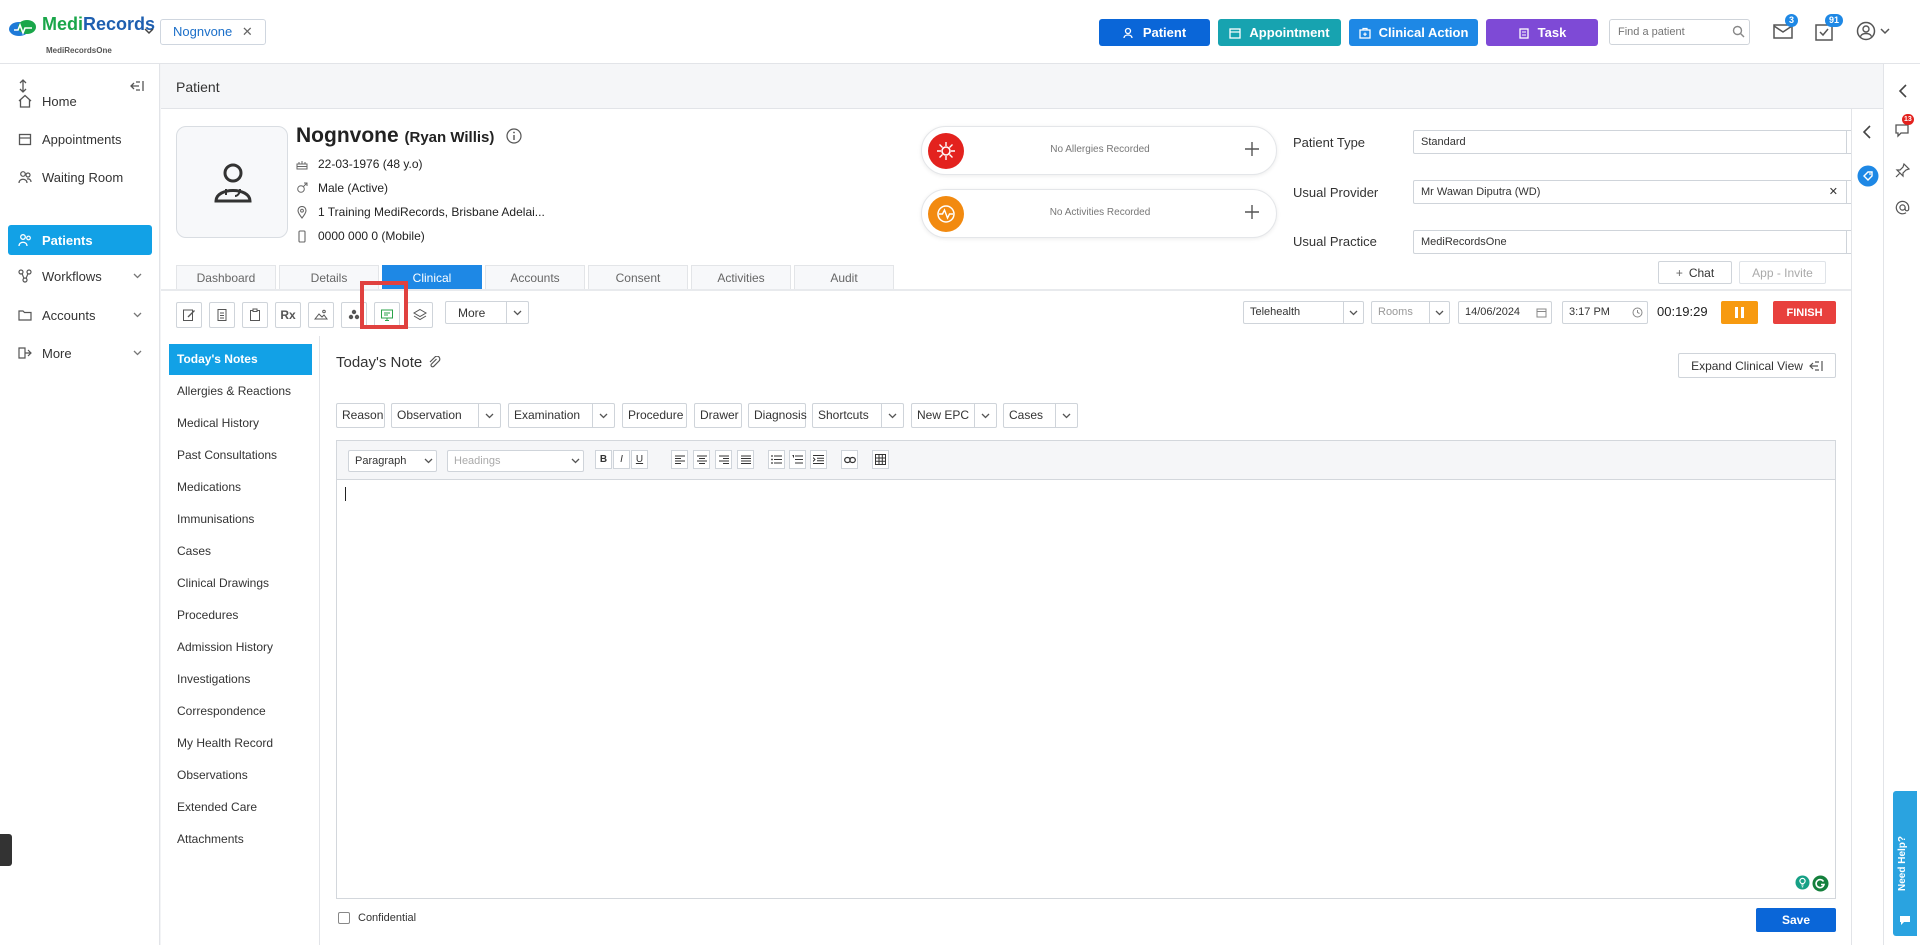 This screenshot has width=1920, height=945. I want to click on open-patient-chip: Nognvone ✕, so click(213, 32).